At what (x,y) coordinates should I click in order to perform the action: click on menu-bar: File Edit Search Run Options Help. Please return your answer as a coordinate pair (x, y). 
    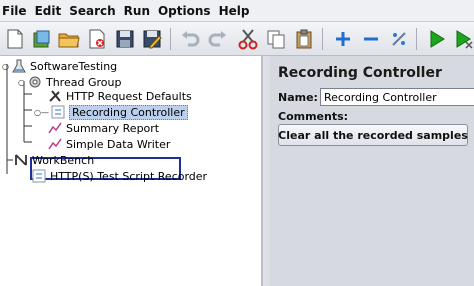
    Looking at the image, I should click on (237, 11).